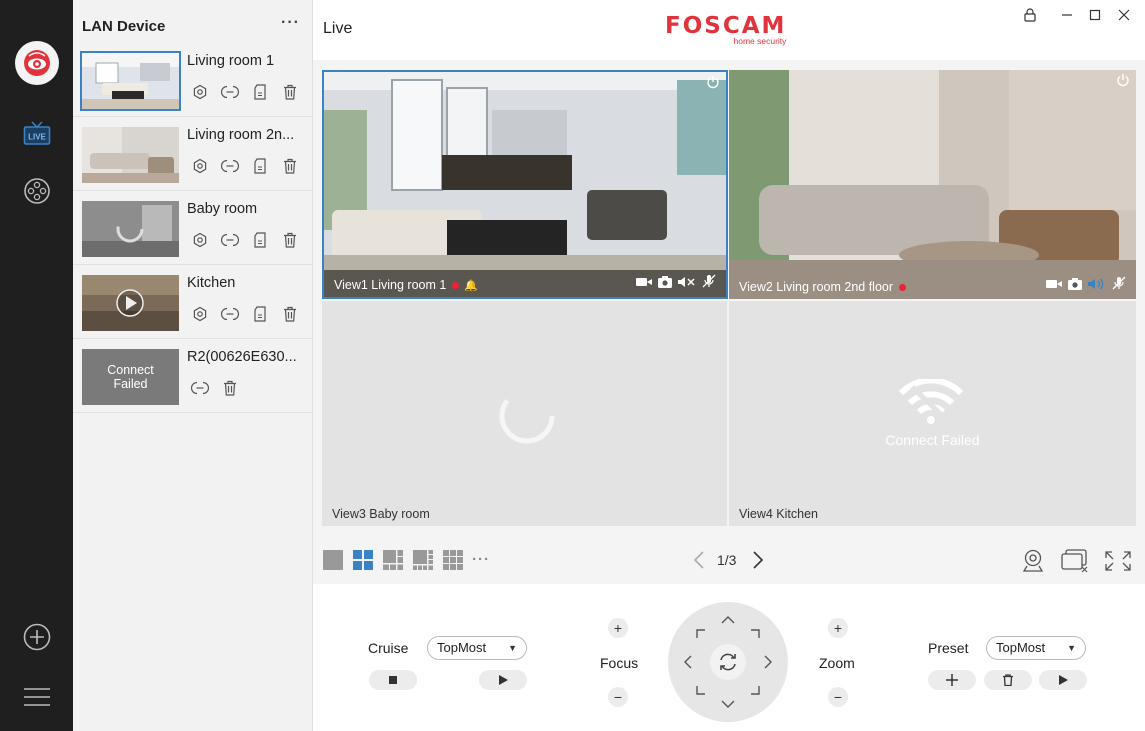 This screenshot has height=731, width=1145. Describe the element at coordinates (524, 413) in the screenshot. I see `video-view-3: View3 Baby room` at that location.